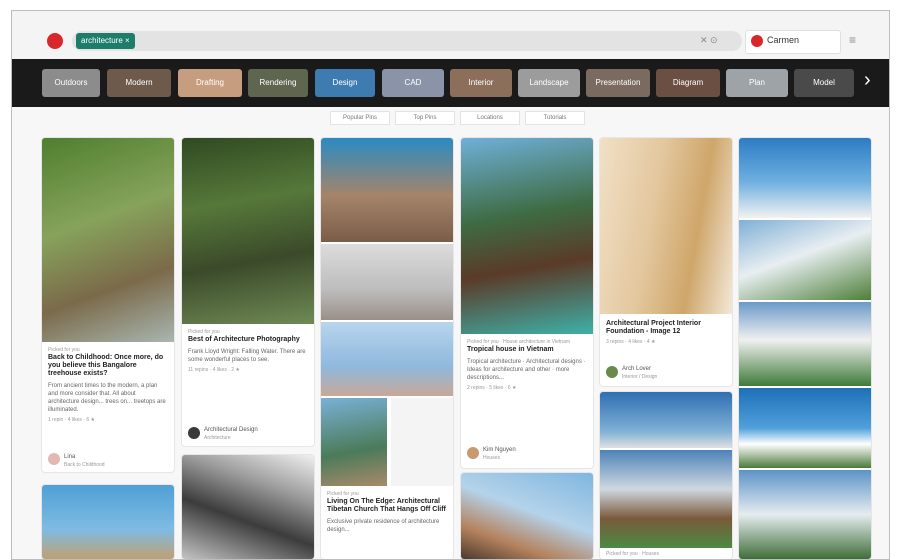 The height and width of the screenshot is (560, 901). Describe the element at coordinates (231, 430) in the screenshot. I see `pinner-name: Architectural Design` at that location.